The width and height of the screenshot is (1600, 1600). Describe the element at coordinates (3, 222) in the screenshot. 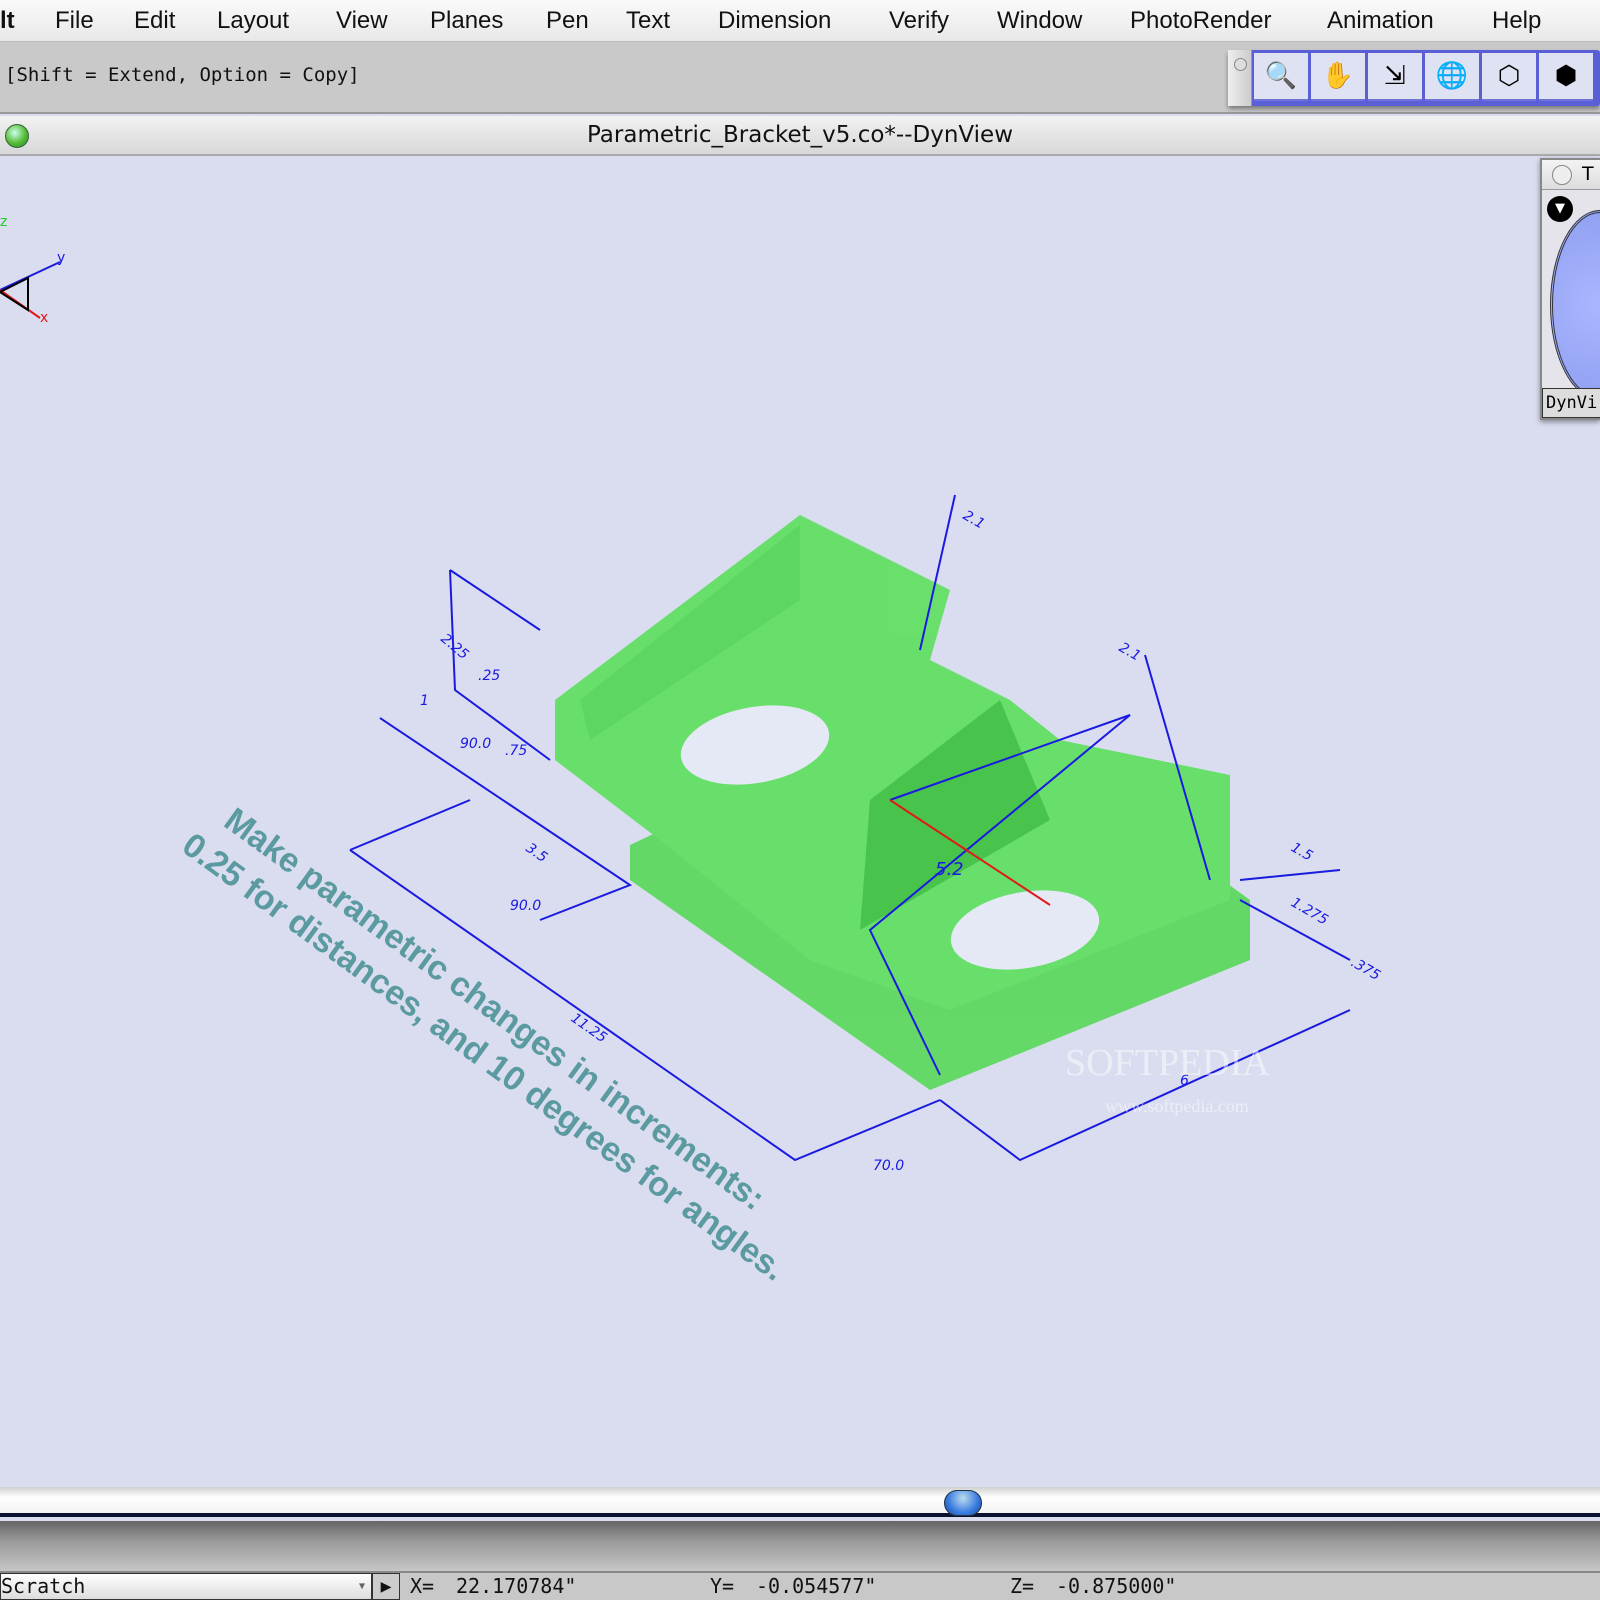

I see `axis-z-label: z` at that location.